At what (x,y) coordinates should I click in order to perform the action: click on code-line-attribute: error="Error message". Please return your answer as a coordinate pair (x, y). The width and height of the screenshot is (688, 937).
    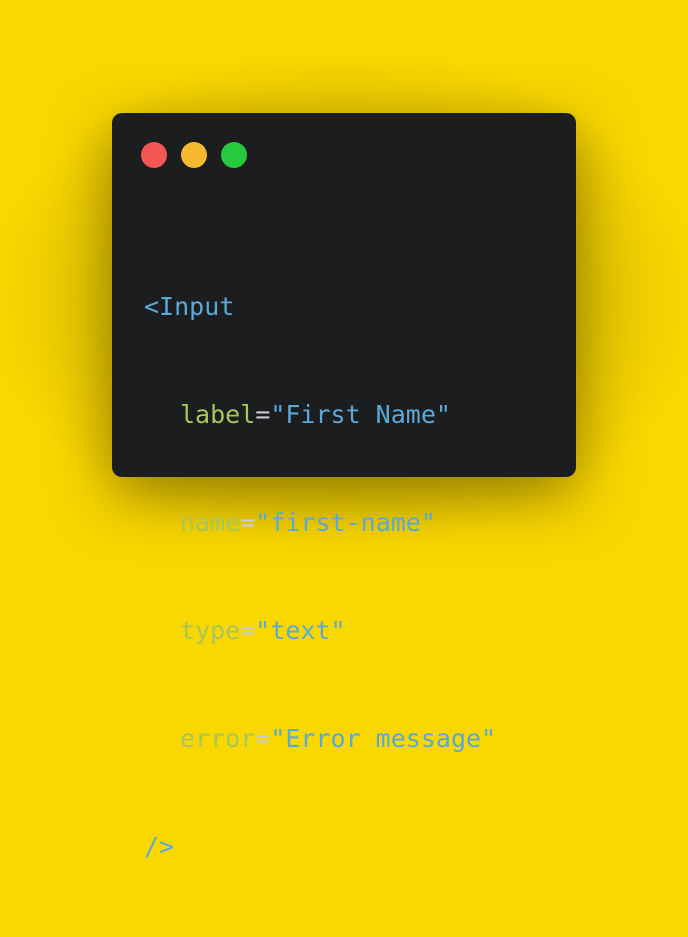
    Looking at the image, I should click on (320, 739).